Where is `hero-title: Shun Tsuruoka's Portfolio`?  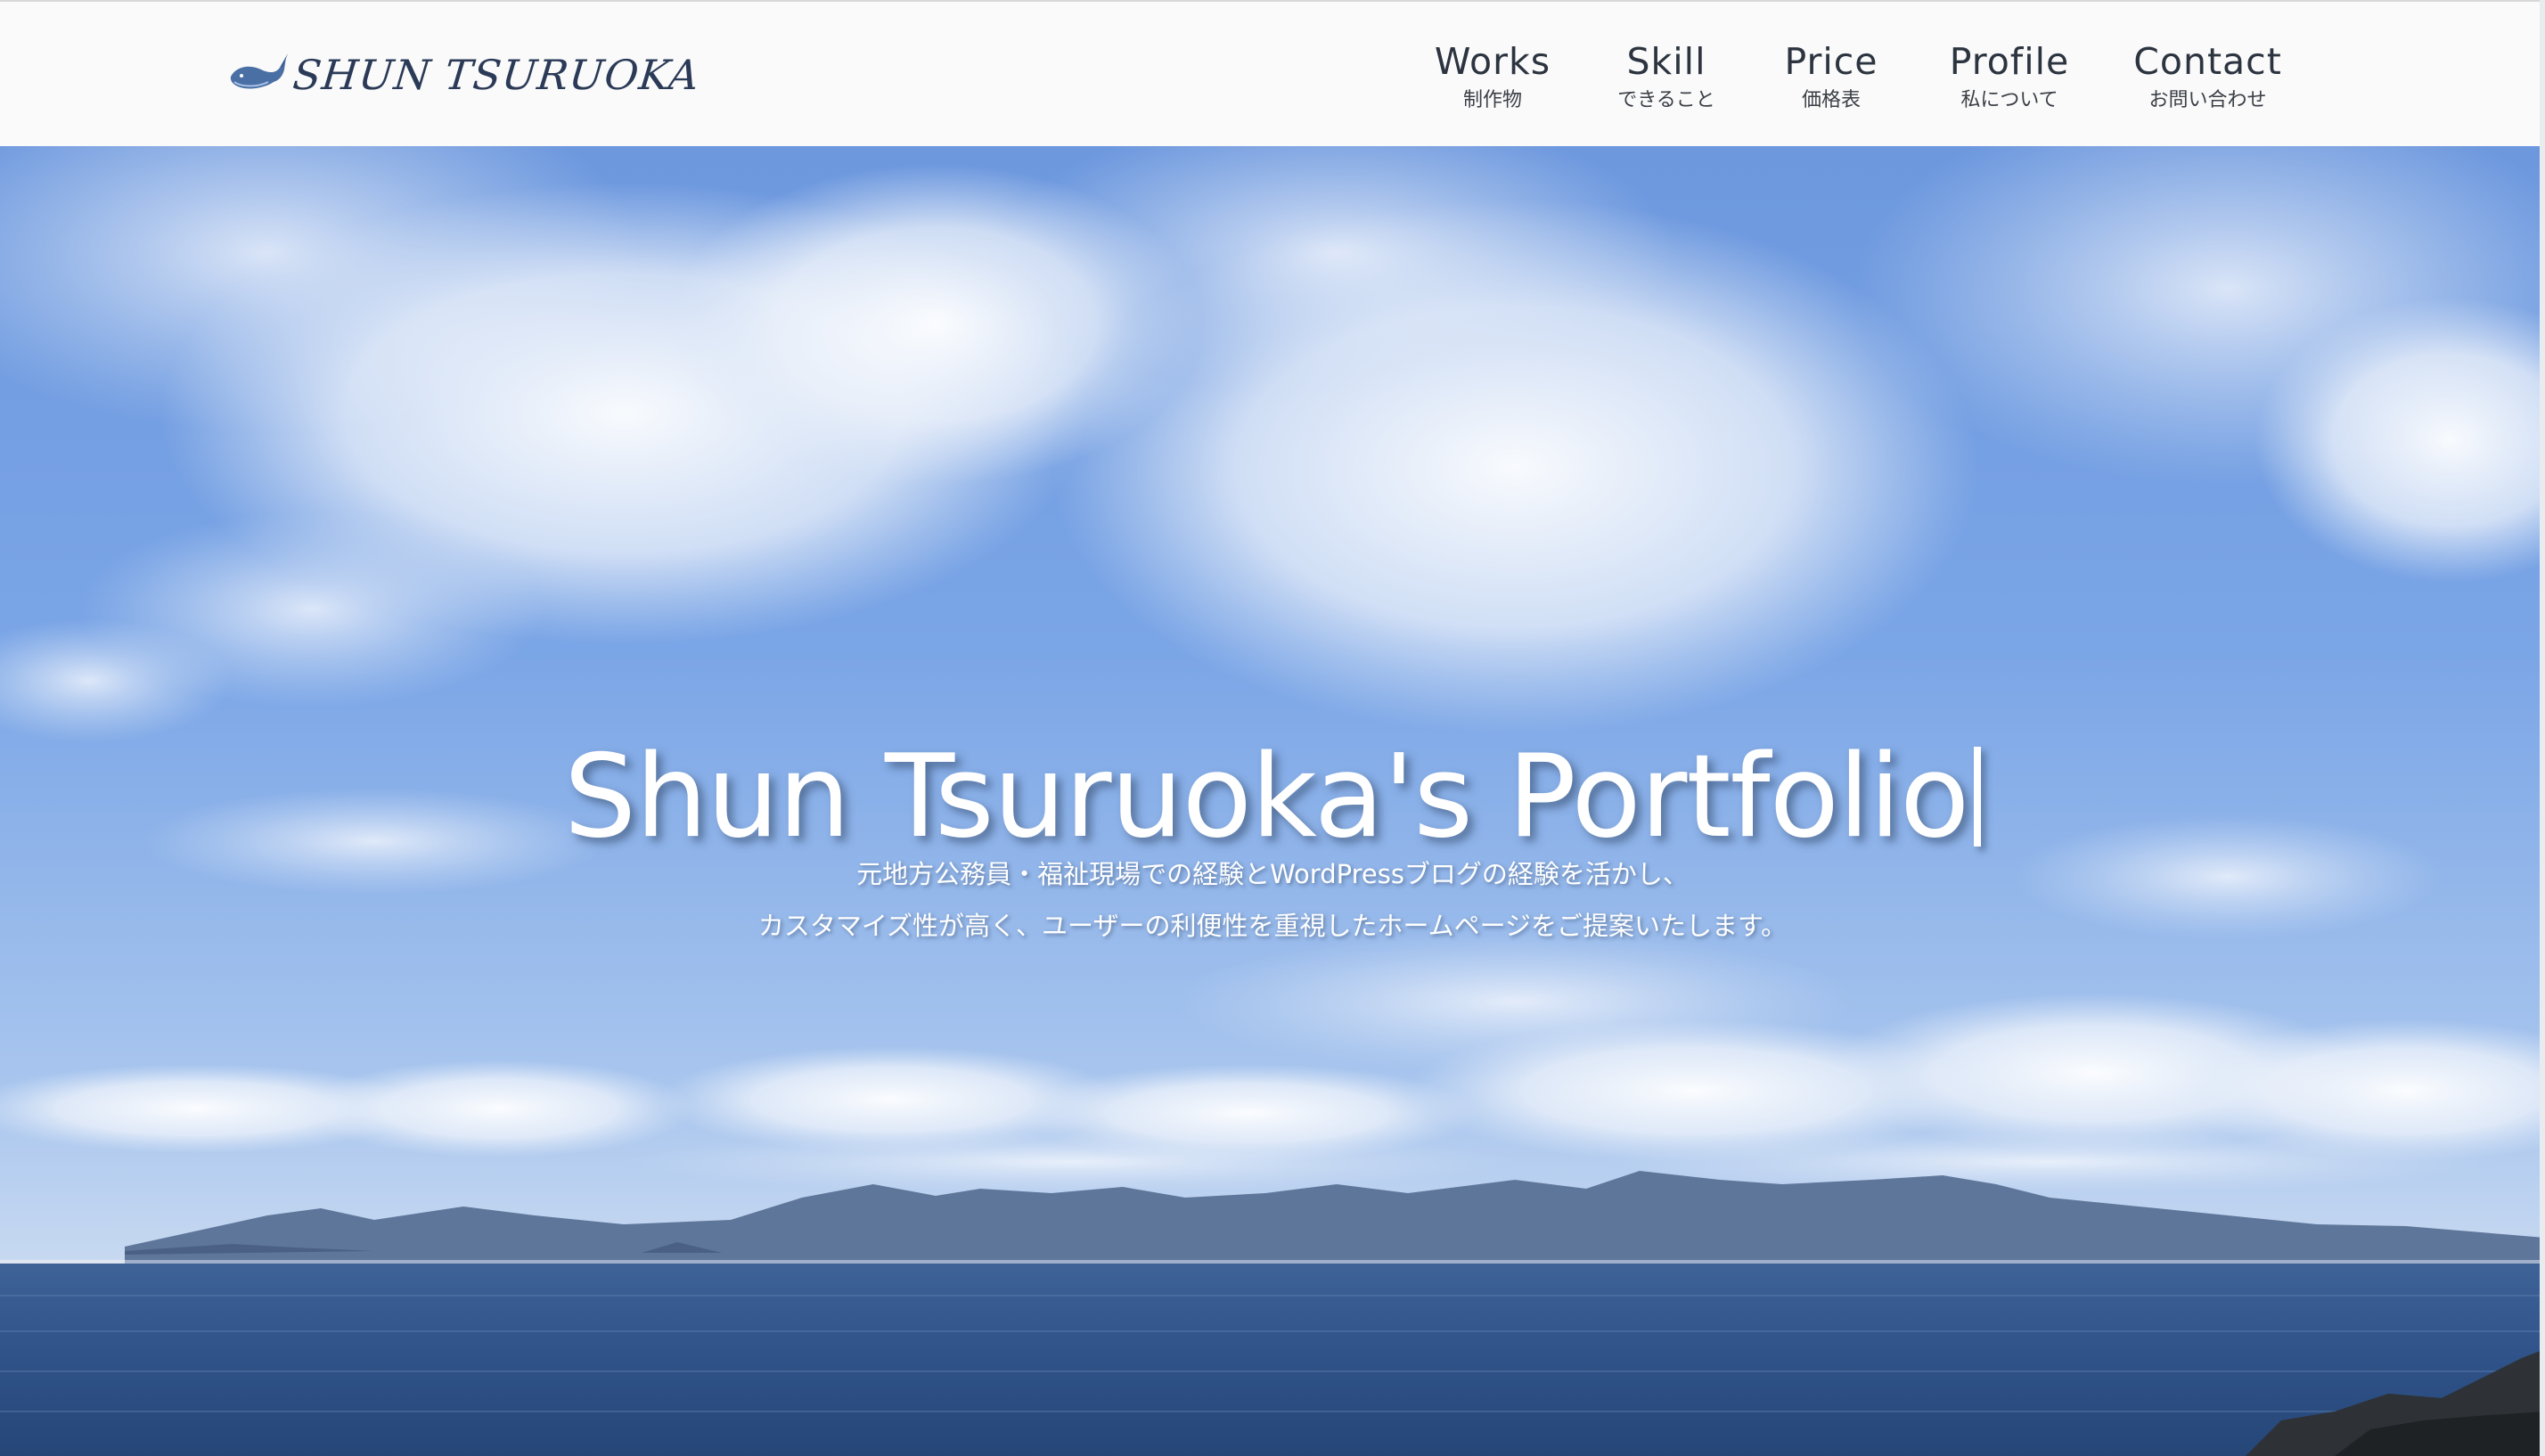 hero-title: Shun Tsuruoka's Portfolio is located at coordinates (1273, 797).